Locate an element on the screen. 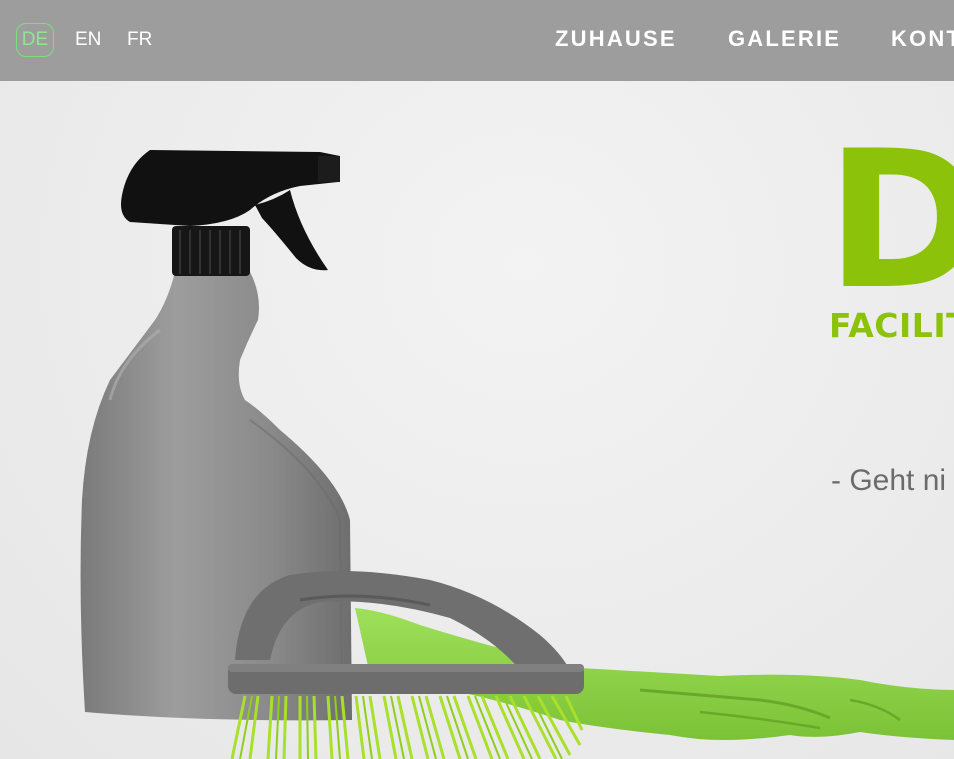  language-fr: FR is located at coordinates (139, 40).